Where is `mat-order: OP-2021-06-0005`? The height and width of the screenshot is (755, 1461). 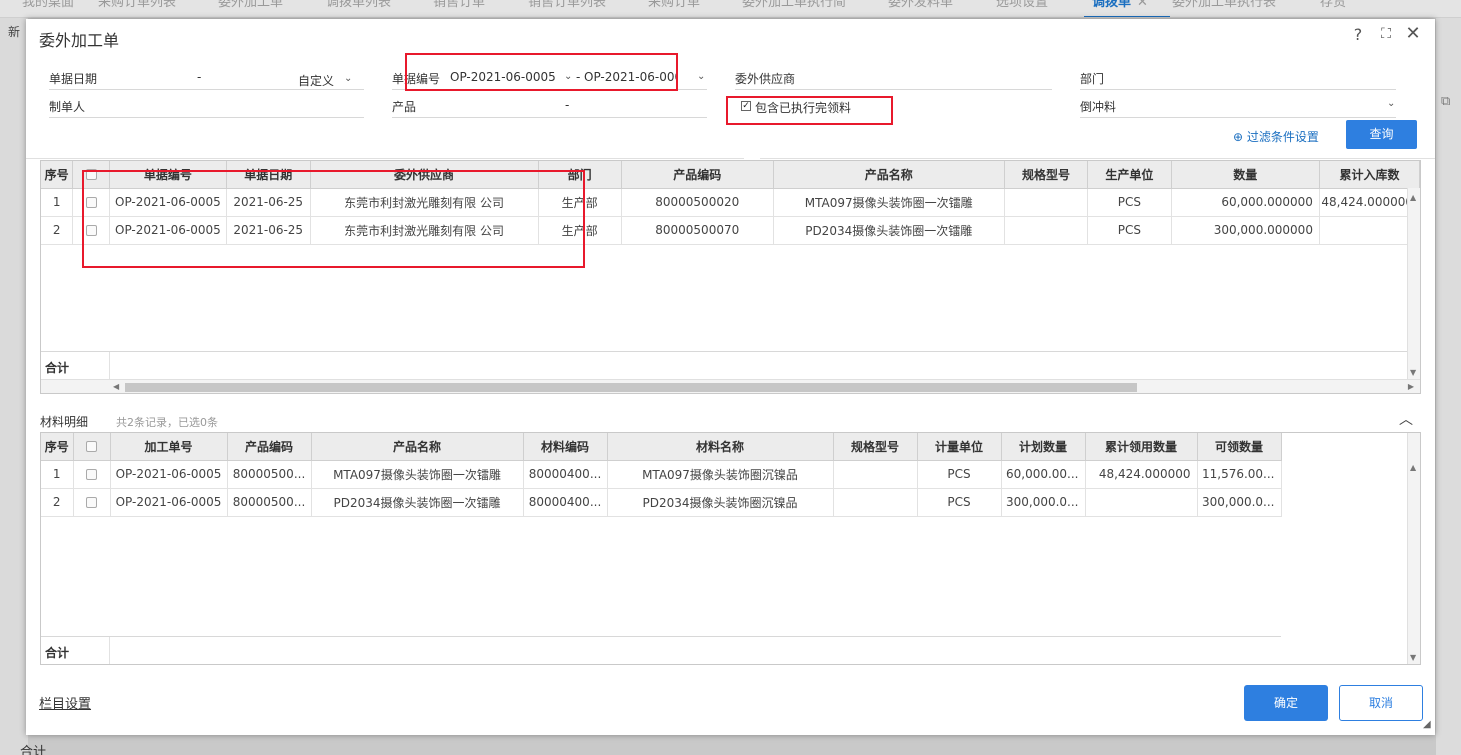 mat-order: OP-2021-06-0005 is located at coordinates (169, 474).